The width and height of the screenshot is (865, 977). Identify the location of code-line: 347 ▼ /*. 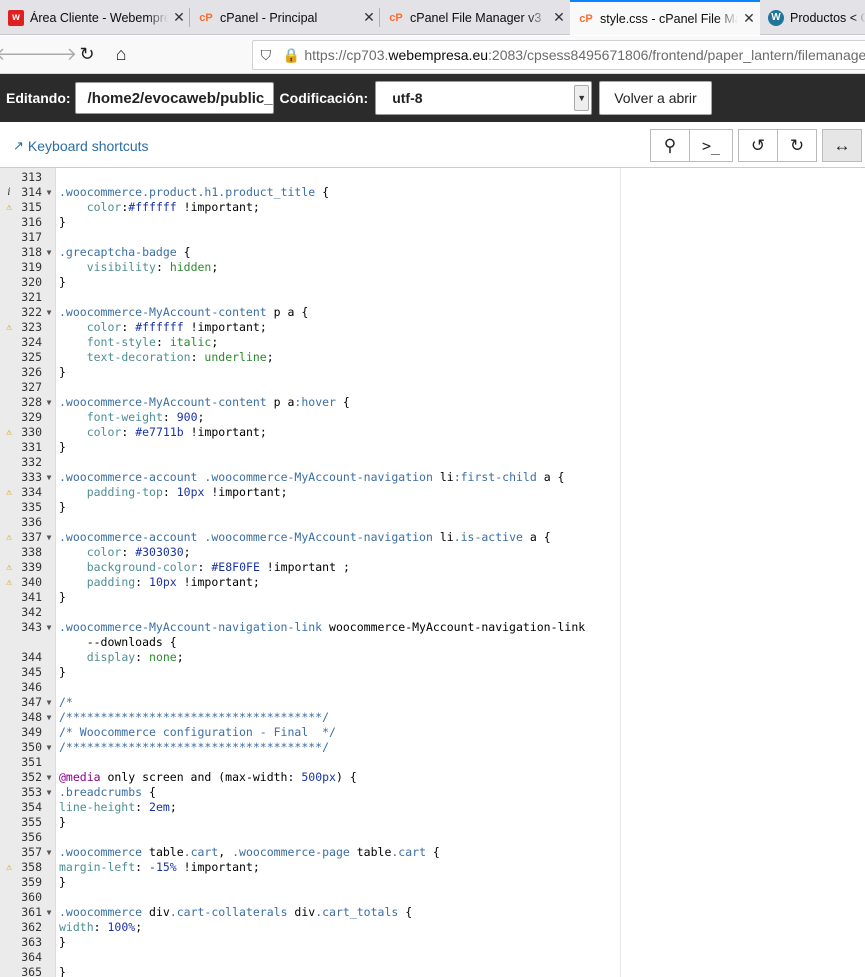
(432, 702).